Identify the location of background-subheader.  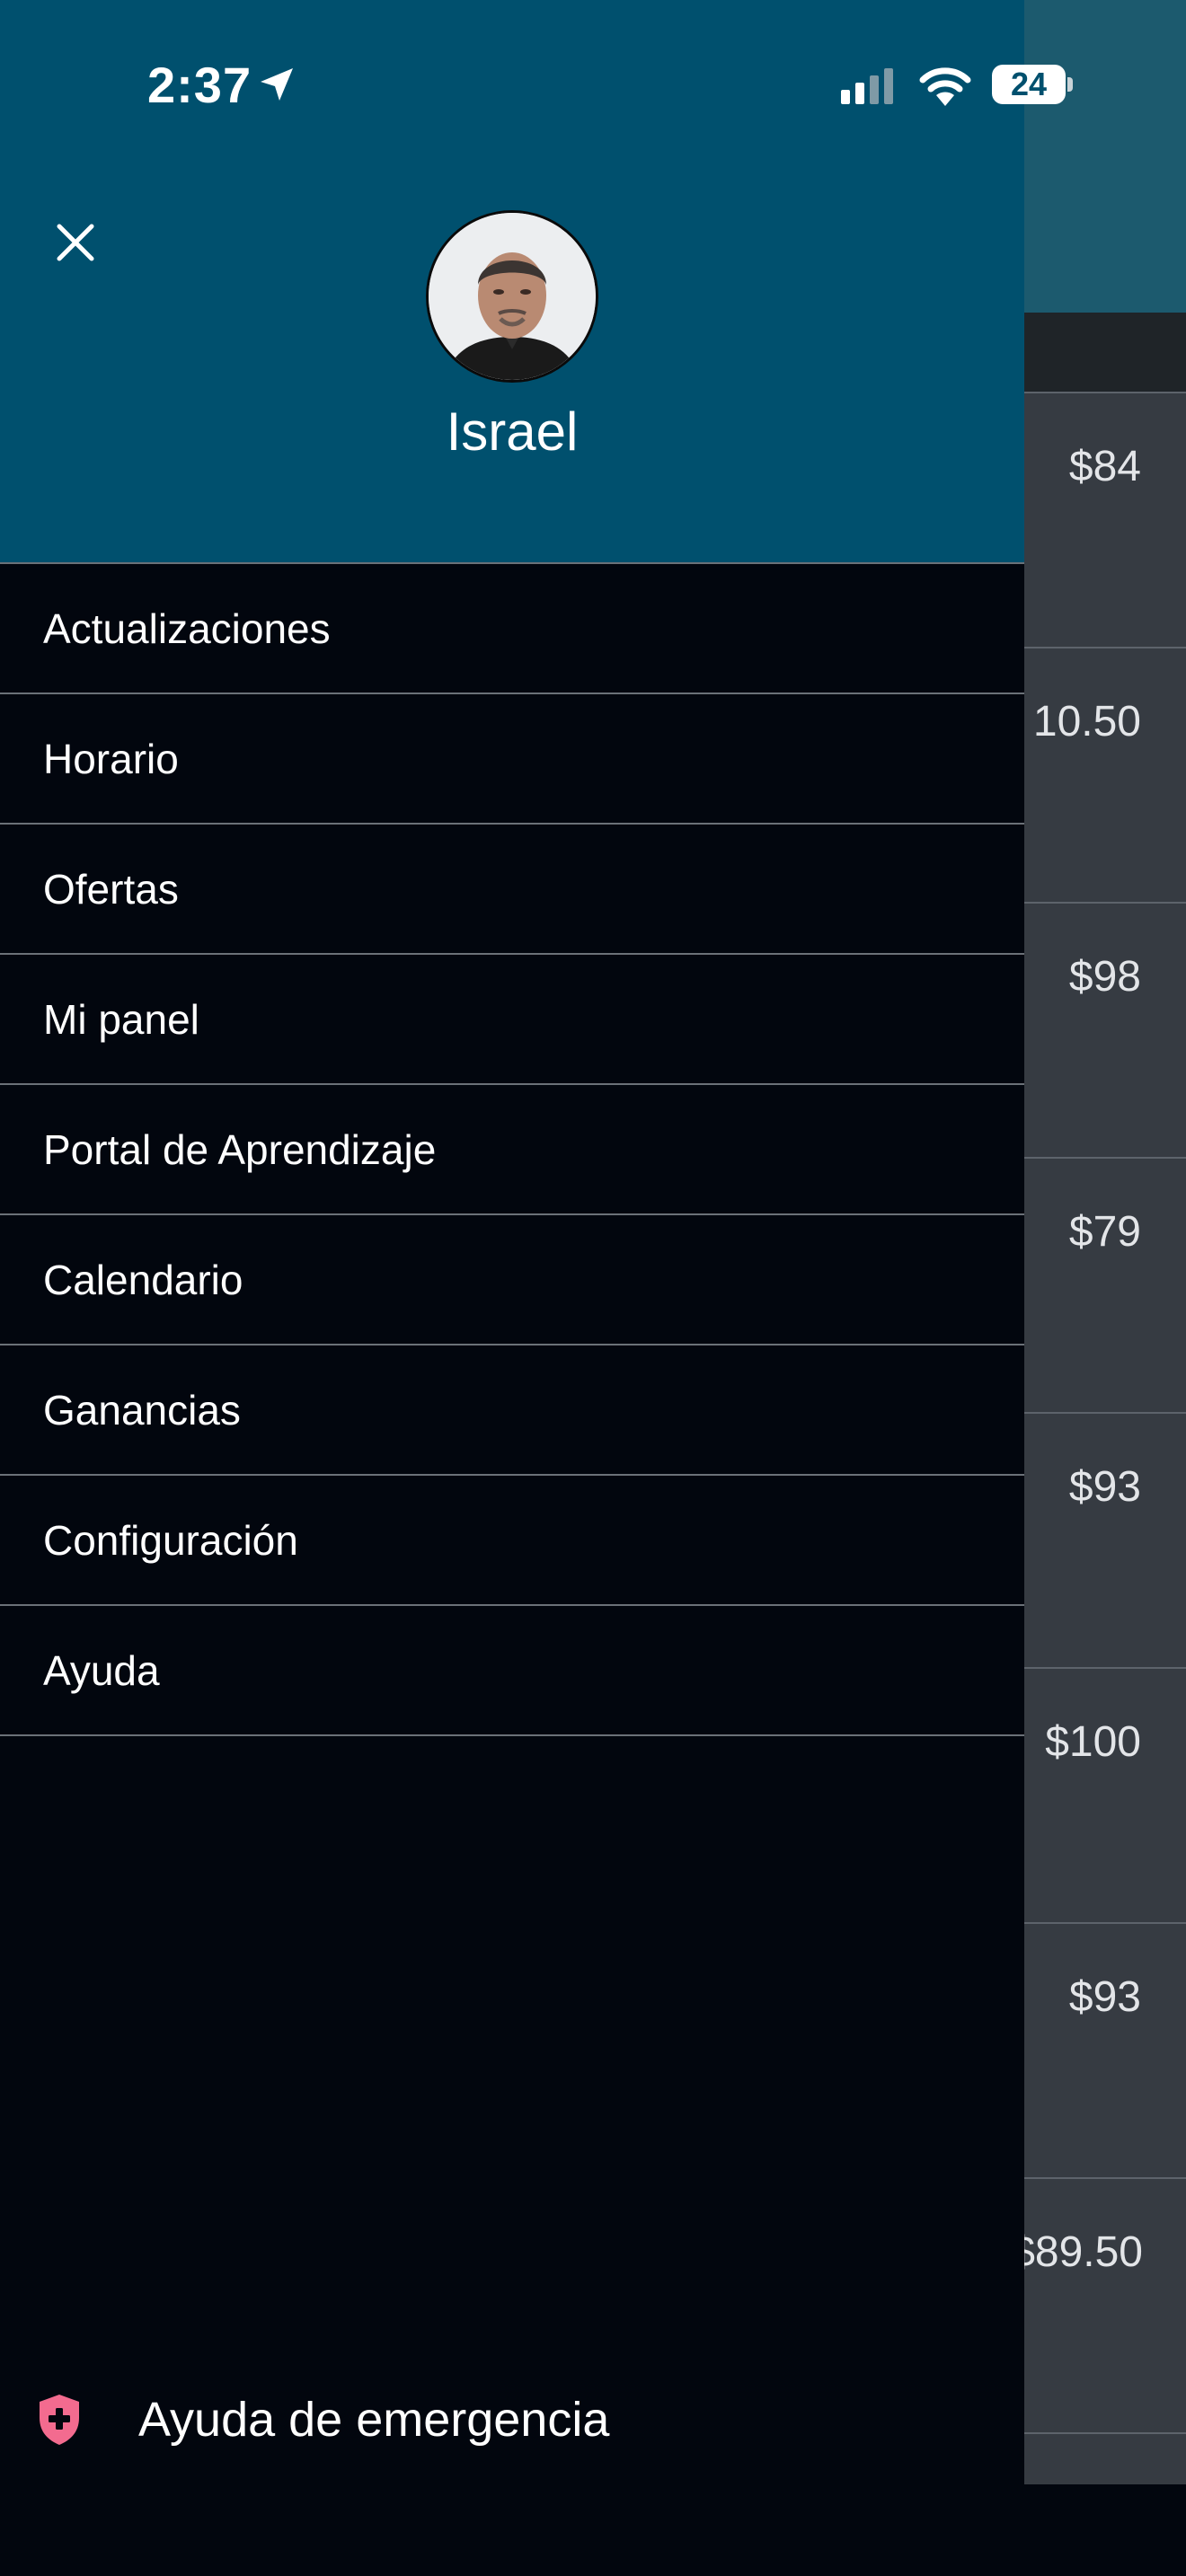
(1105, 352).